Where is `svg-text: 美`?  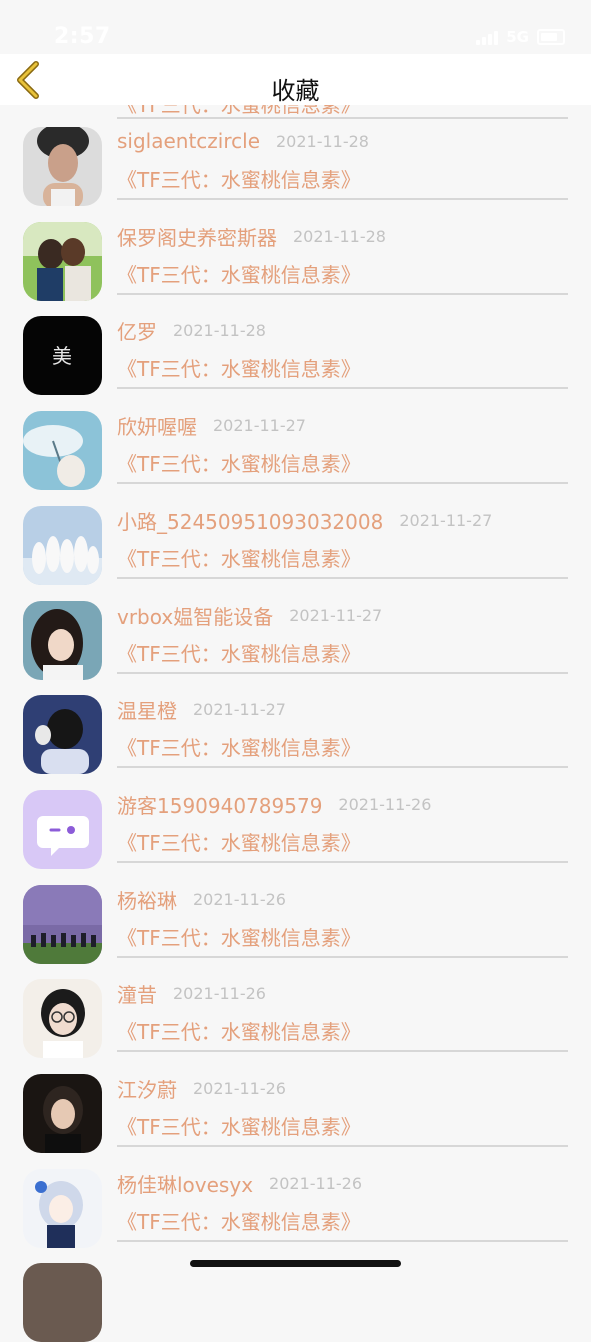 svg-text: 美 is located at coordinates (62, 356).